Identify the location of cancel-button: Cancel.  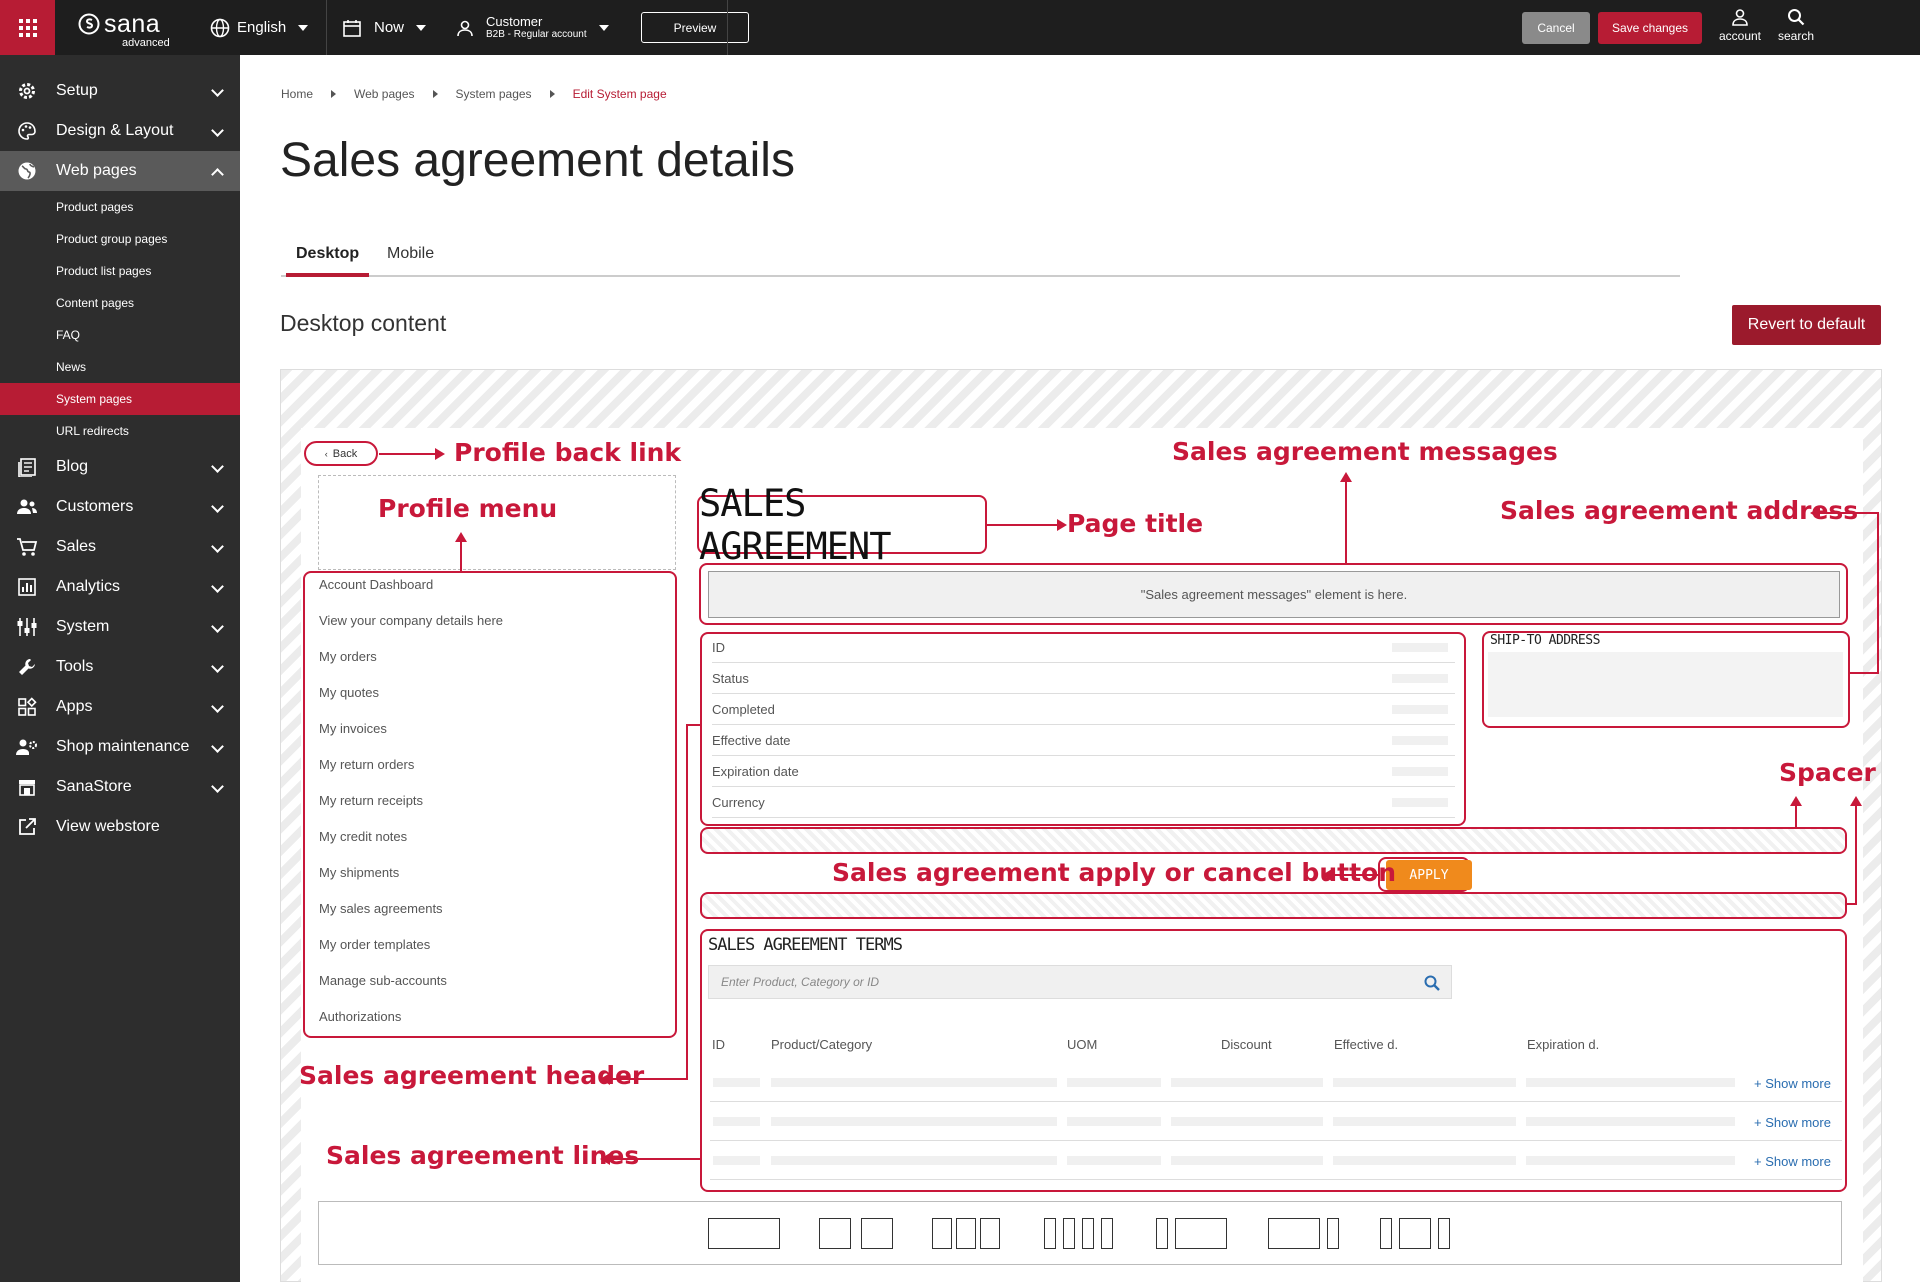
(1556, 28).